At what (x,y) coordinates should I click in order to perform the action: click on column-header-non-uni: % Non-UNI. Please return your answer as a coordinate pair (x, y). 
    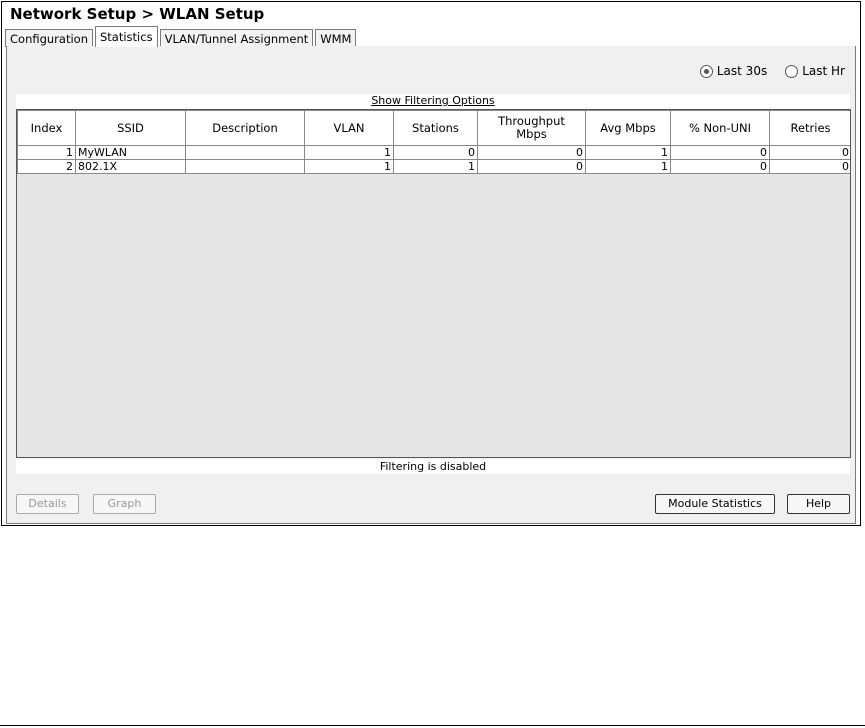
    Looking at the image, I should click on (720, 128).